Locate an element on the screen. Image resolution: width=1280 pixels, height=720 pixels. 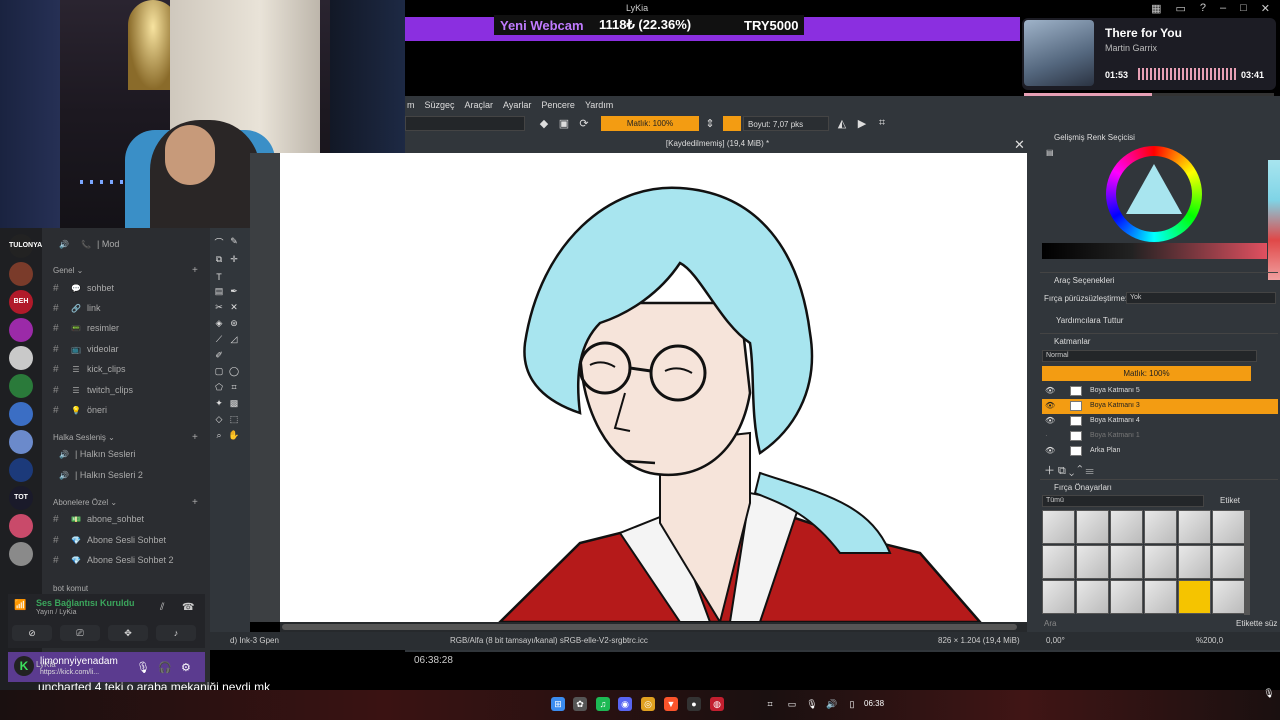
layer-row: 👁 Boya Katmanı 4 is located at coordinates (1160, 421).